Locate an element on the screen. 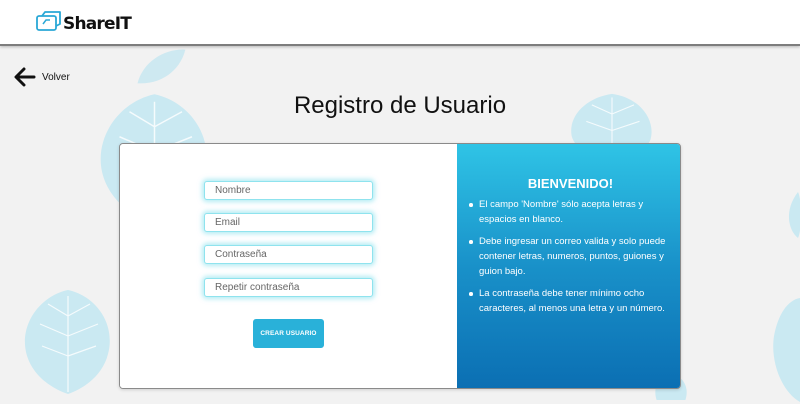 Image resolution: width=800 pixels, height=404 pixels. page-title: Registro de Usuario is located at coordinates (400, 105).